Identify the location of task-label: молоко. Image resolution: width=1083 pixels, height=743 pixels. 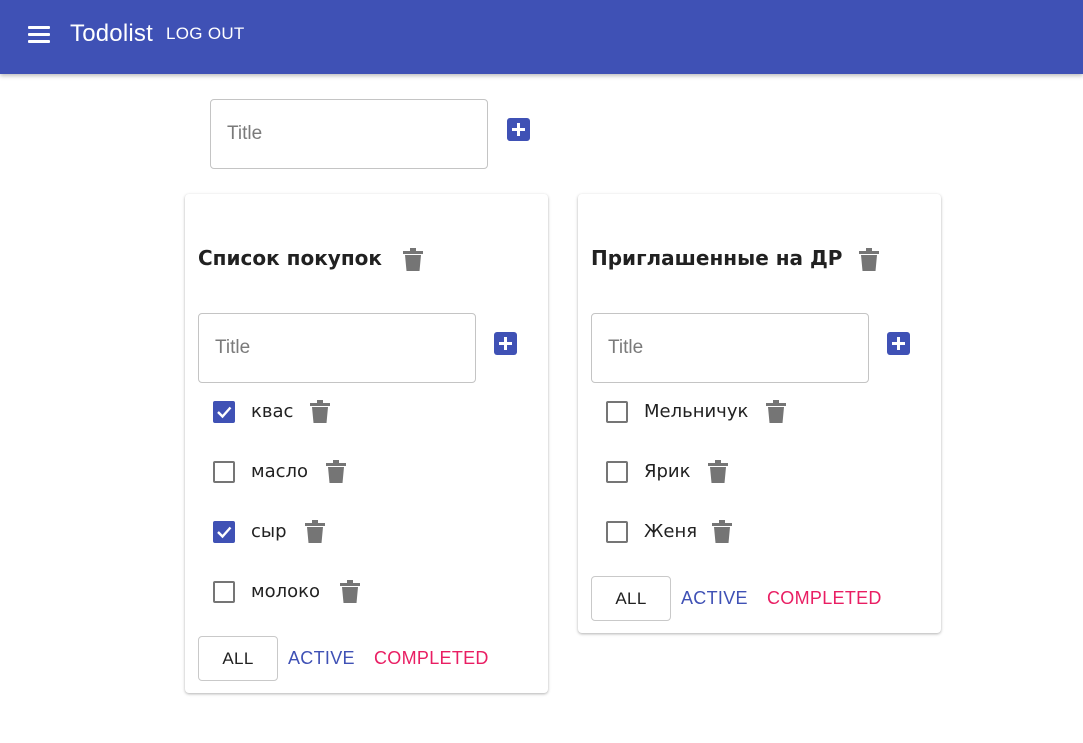
(285, 591).